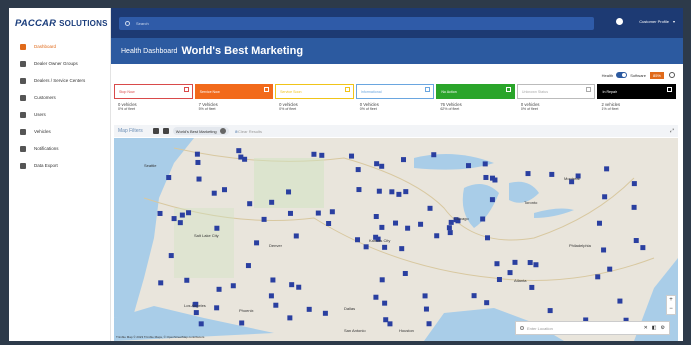 Image resolution: width=691 pixels, height=345 pixels. Describe the element at coordinates (59, 63) in the screenshot. I see `sidebar-item-dealer-owner-groups: Dealer Owner Groups` at that location.